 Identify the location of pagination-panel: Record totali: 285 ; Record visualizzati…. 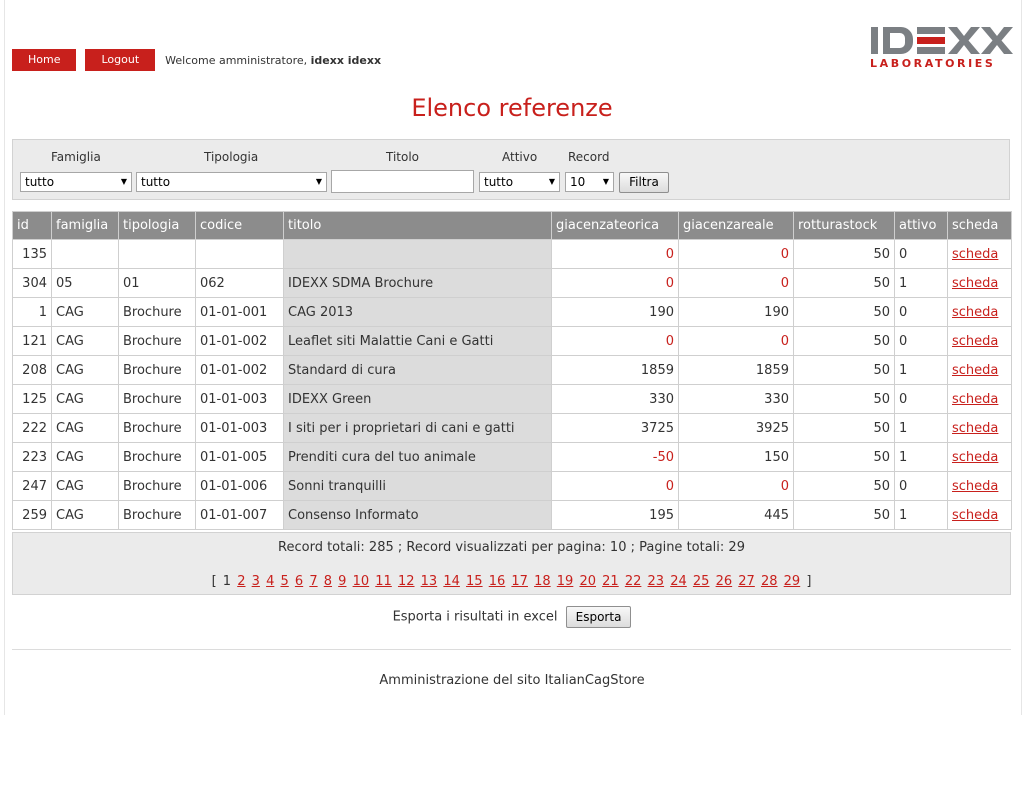
(511, 563).